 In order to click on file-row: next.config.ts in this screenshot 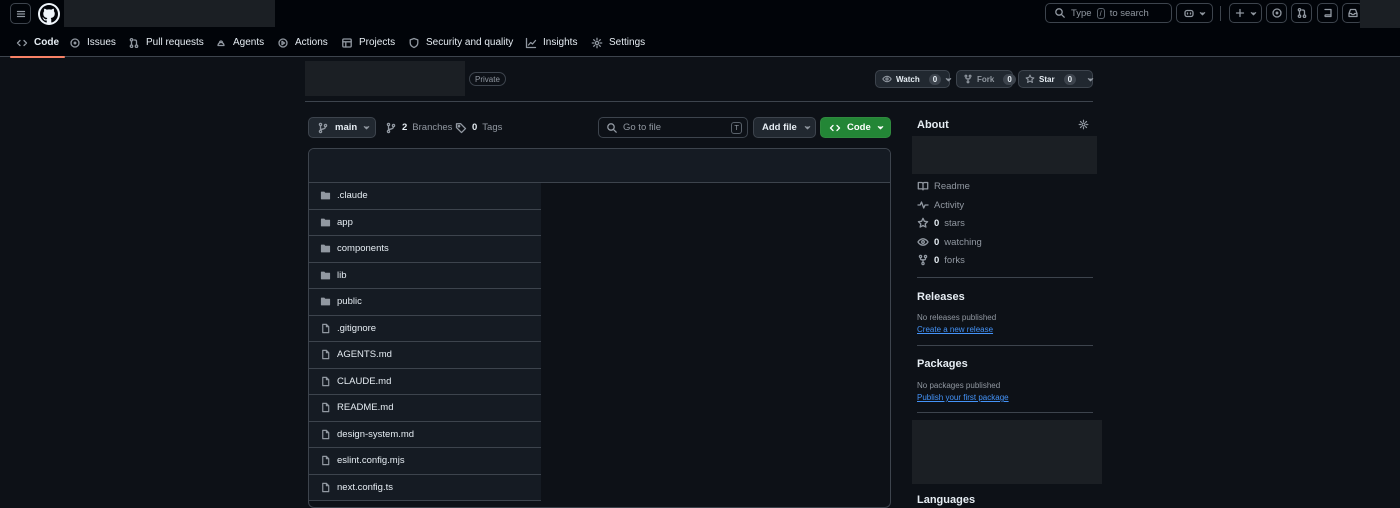, I will do `click(425, 487)`.